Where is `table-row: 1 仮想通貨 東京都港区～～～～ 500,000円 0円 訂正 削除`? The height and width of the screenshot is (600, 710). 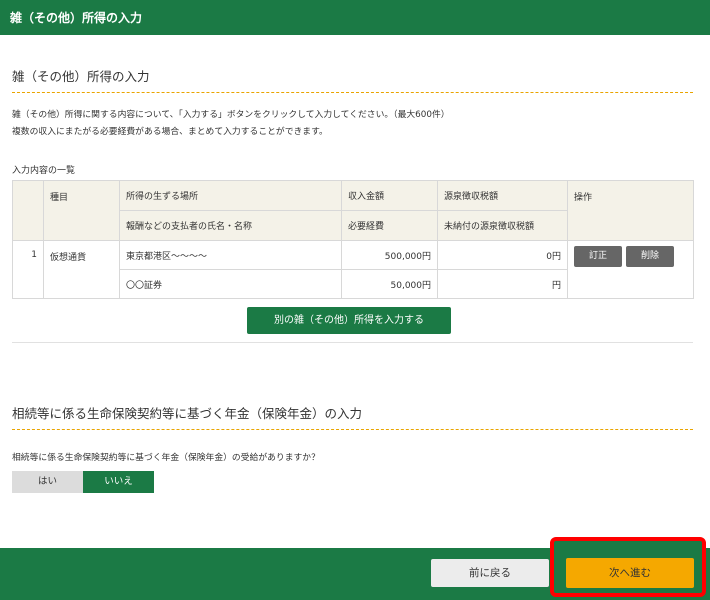
table-row: 1 仮想通貨 東京都港区～～～～ 500,000円 0円 訂正 削除 is located at coordinates (353, 269).